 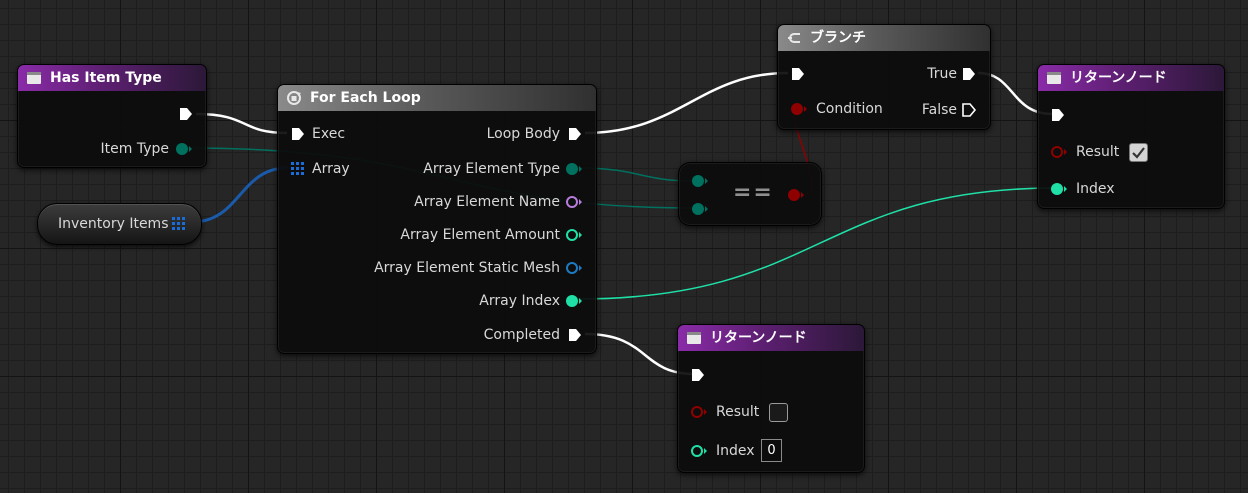 I want to click on check-icon, so click(x=1138, y=153).